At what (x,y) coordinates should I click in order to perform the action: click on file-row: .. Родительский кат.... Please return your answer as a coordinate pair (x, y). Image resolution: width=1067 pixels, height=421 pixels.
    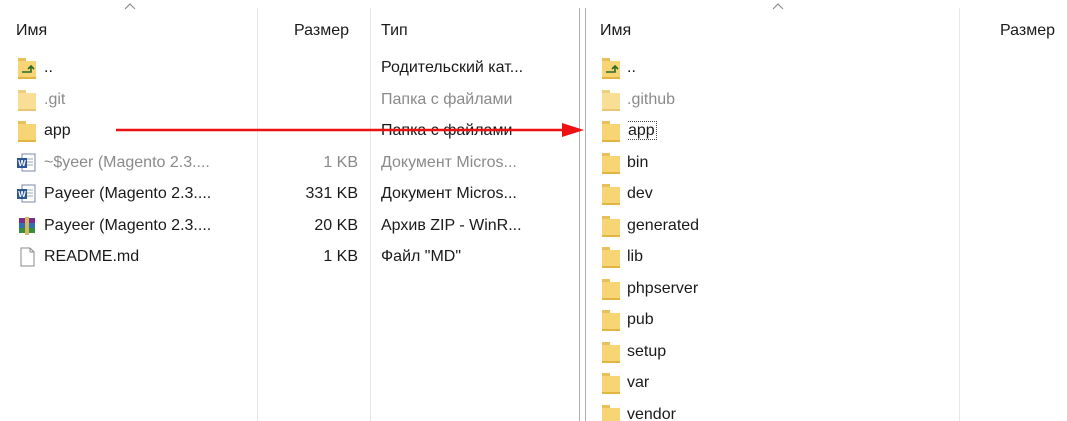
    Looking at the image, I should click on (288, 68).